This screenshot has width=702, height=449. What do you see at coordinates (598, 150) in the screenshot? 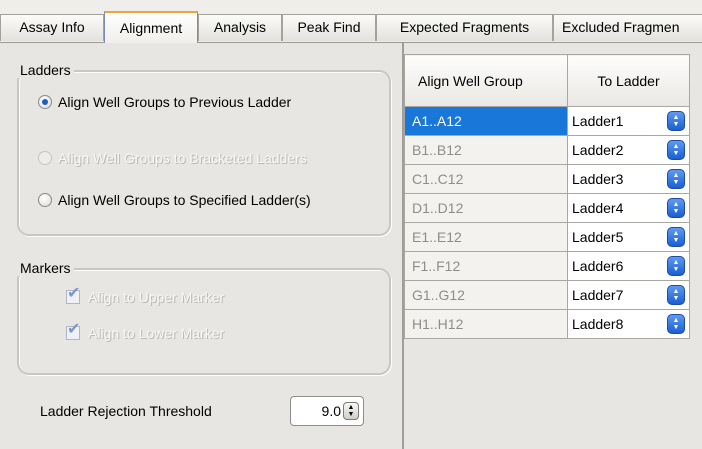
I see `ladder-select-value: Ladder2` at bounding box center [598, 150].